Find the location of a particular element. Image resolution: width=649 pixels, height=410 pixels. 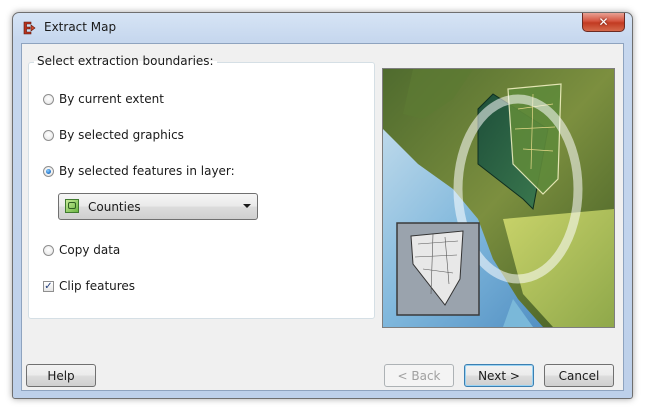

polygon-layer-icon is located at coordinates (72, 206).